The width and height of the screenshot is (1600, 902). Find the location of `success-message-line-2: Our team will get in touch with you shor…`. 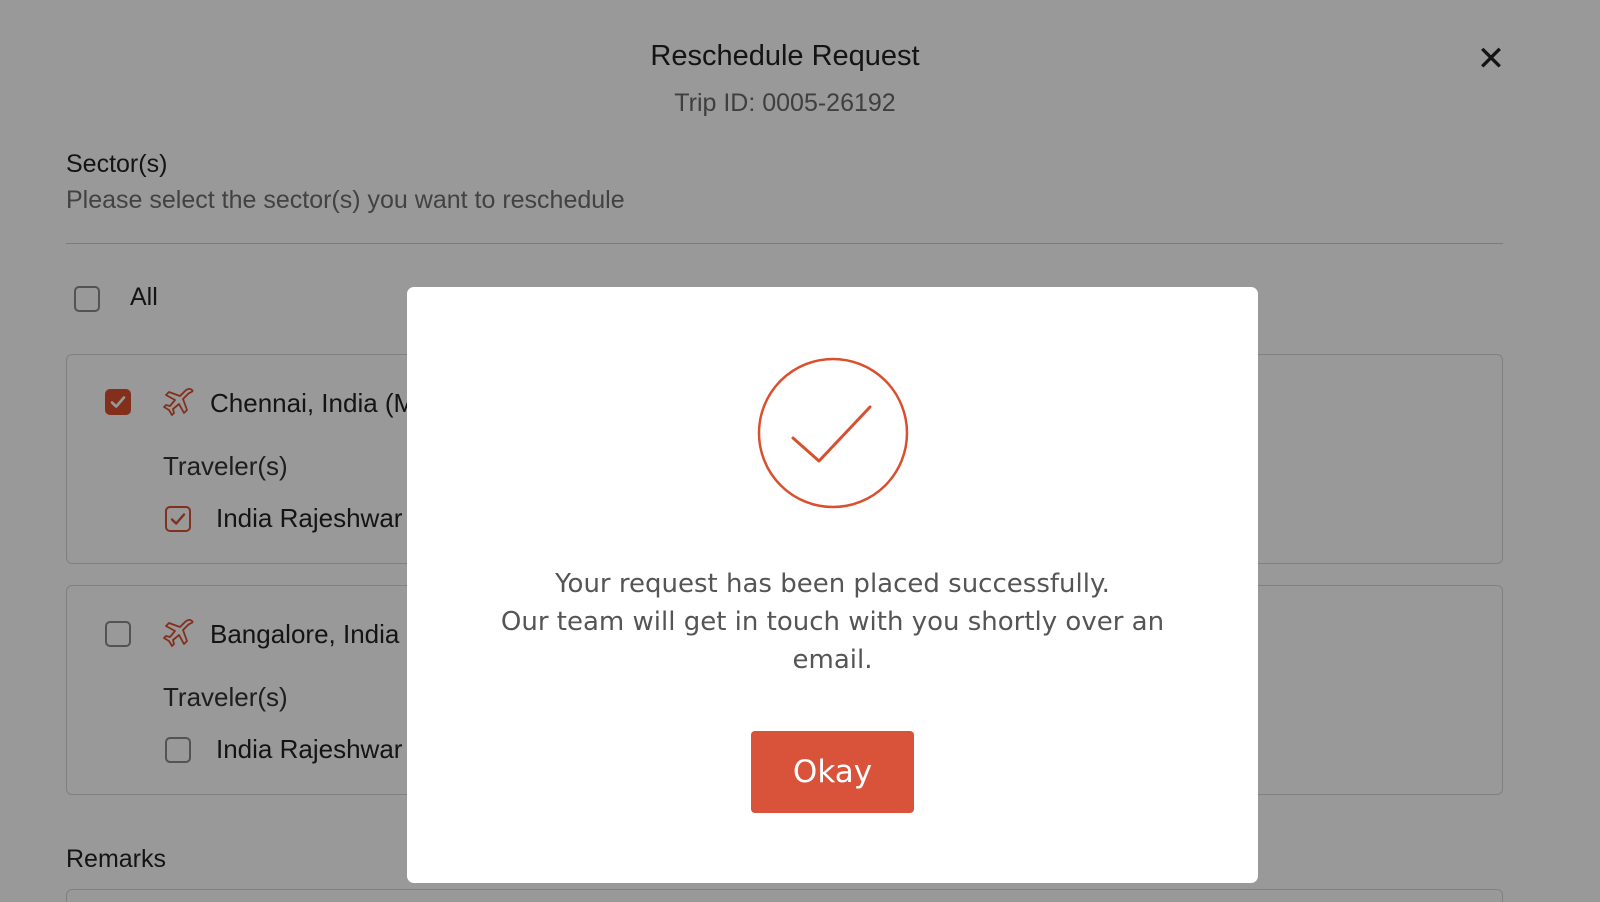

success-message-line-2: Our team will get in touch with you shor… is located at coordinates (832, 641).